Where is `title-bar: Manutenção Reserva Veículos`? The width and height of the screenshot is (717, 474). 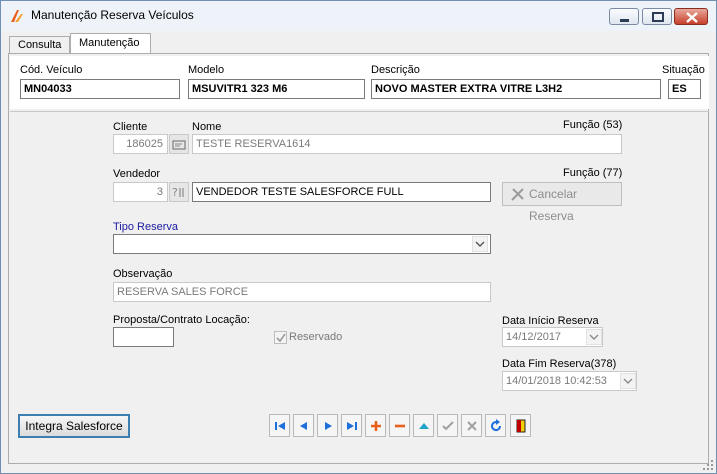 title-bar: Manutenção Reserva Veículos is located at coordinates (358, 16).